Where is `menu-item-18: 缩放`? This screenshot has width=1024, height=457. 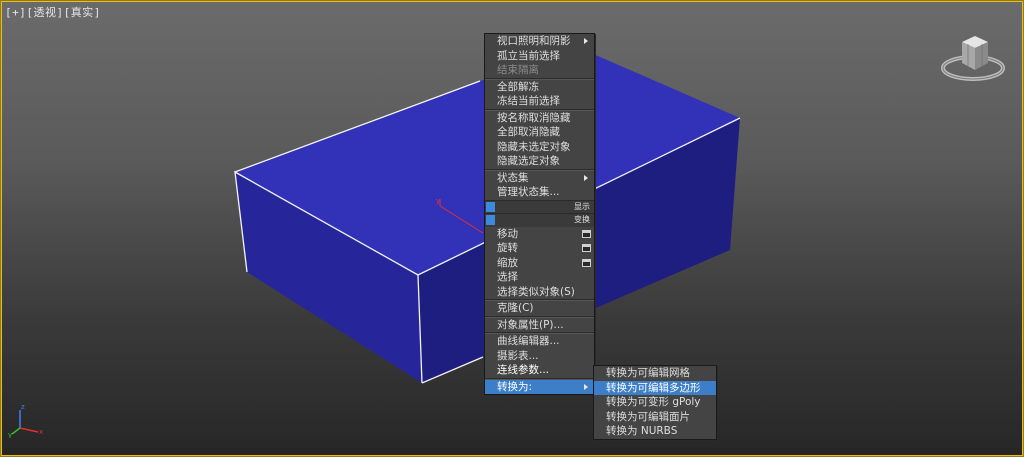 menu-item-18: 缩放 is located at coordinates (539, 263).